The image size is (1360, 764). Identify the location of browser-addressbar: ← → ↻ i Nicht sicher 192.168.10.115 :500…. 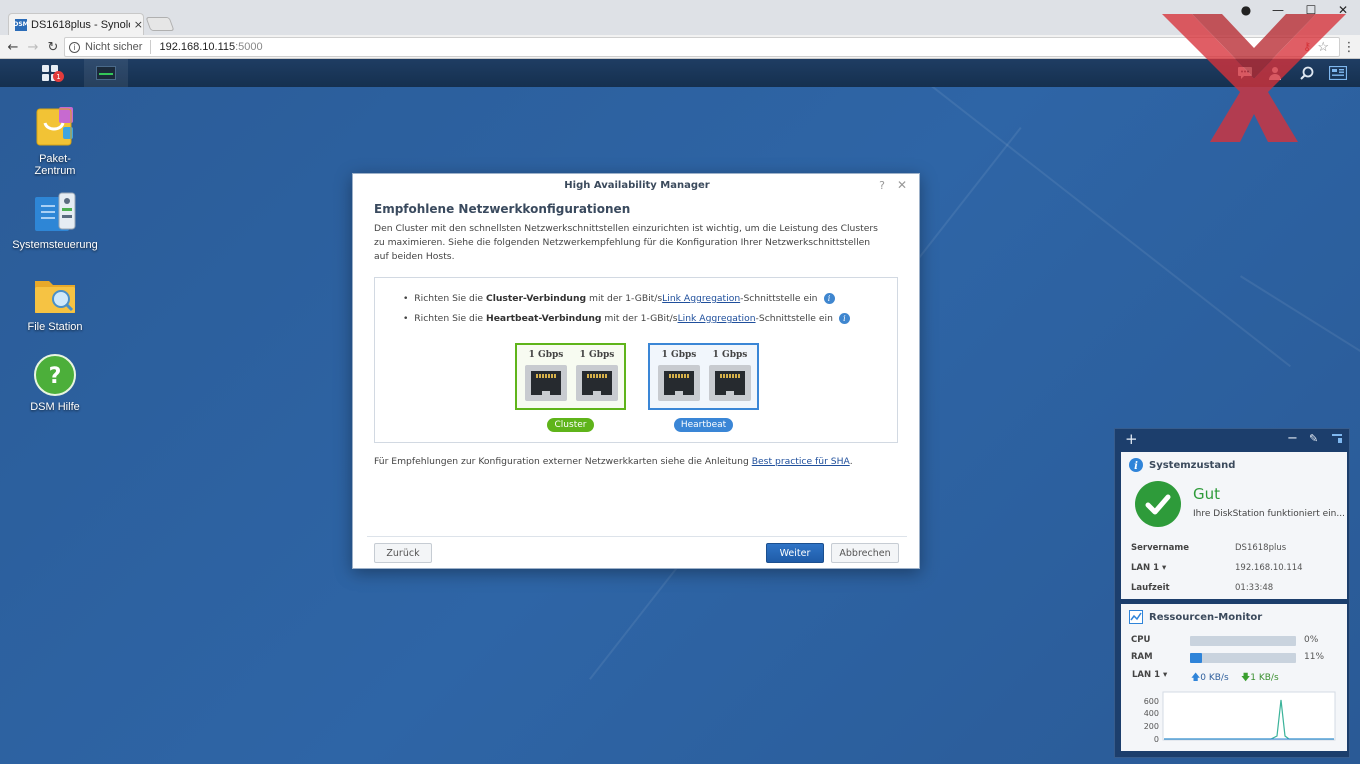
(680, 47).